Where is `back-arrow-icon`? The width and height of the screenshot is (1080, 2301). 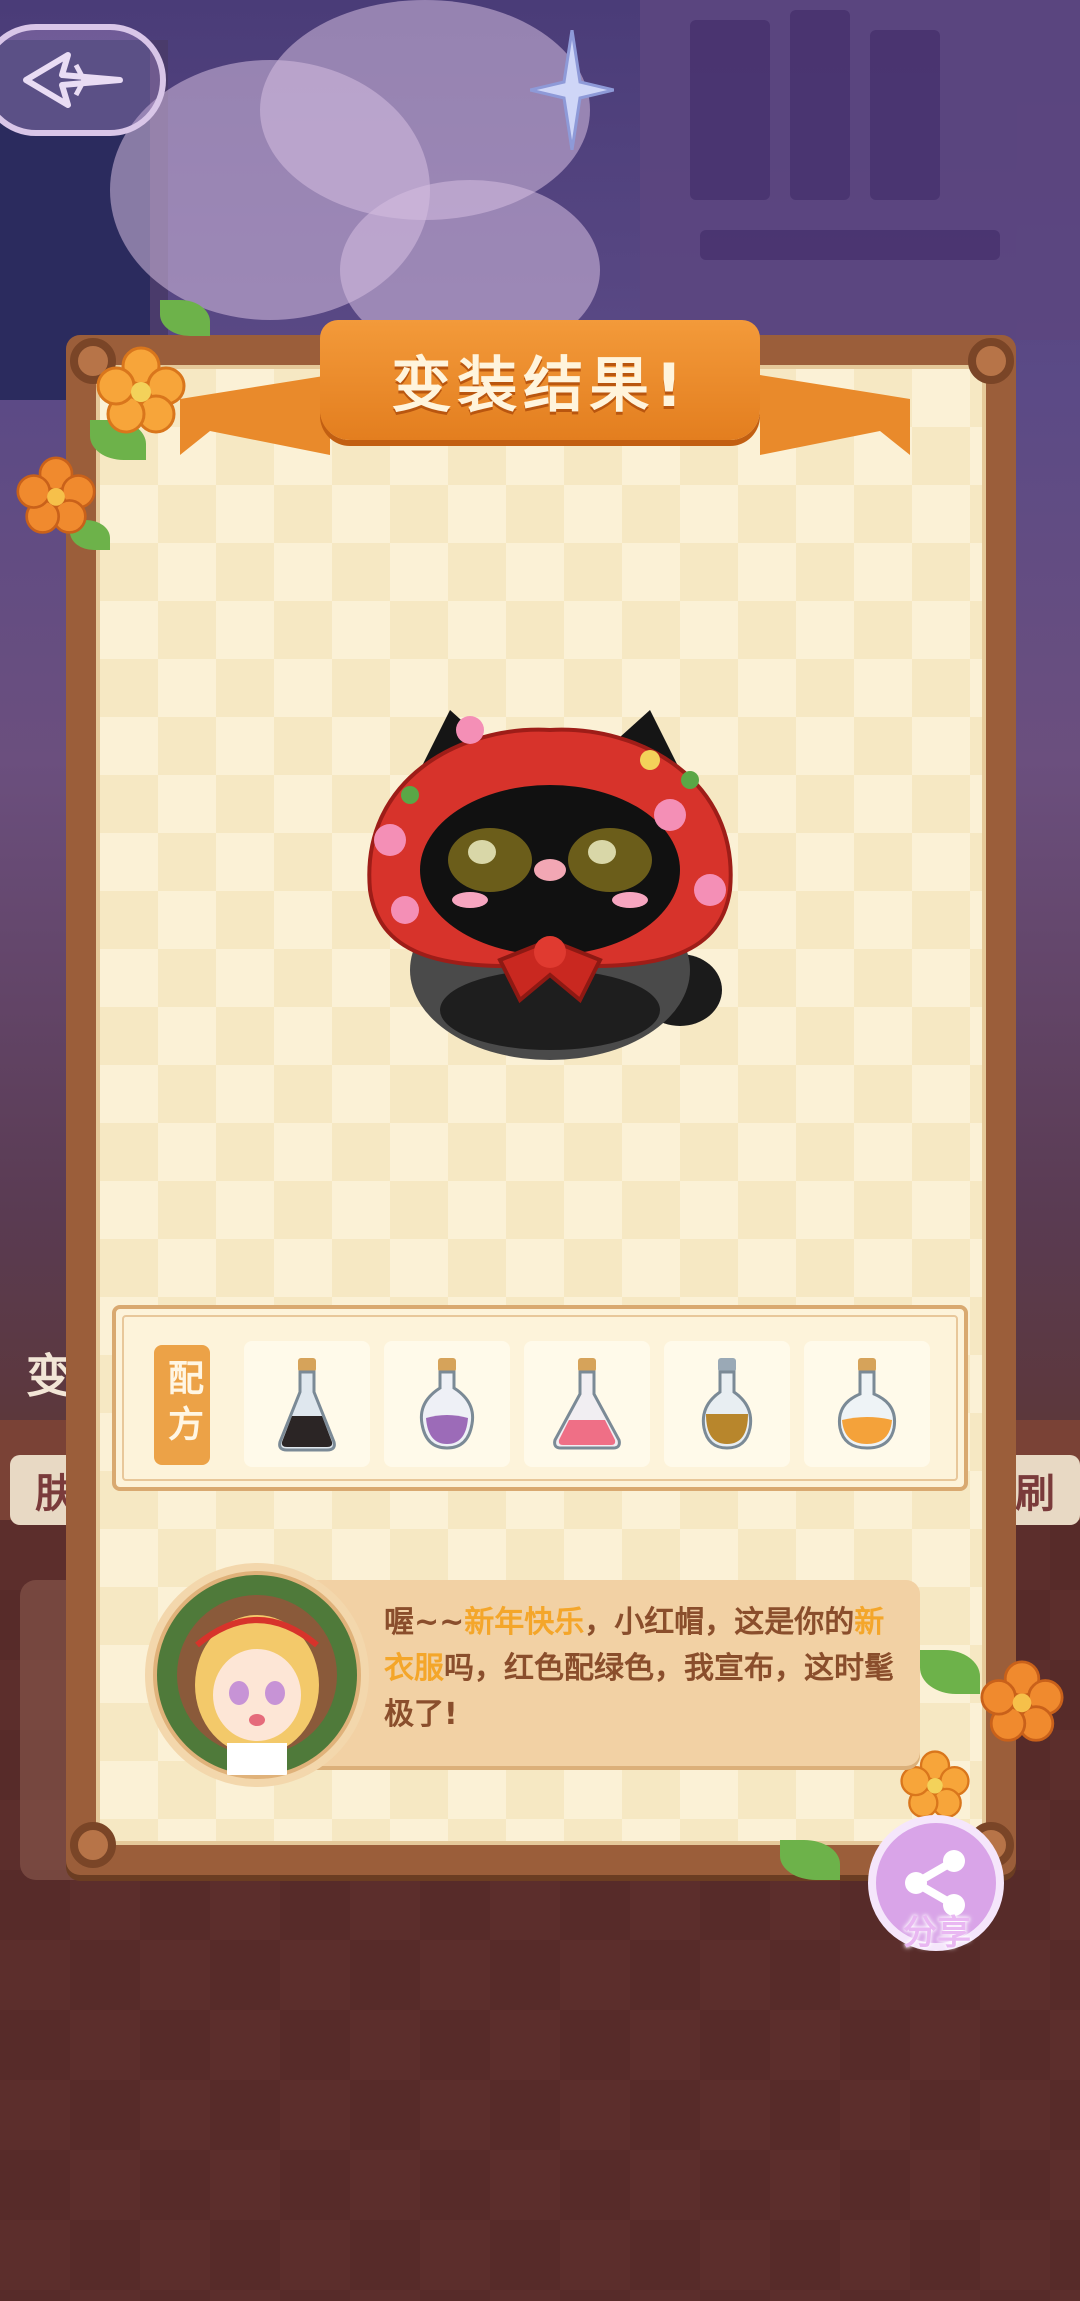 back-arrow-icon is located at coordinates (73, 80).